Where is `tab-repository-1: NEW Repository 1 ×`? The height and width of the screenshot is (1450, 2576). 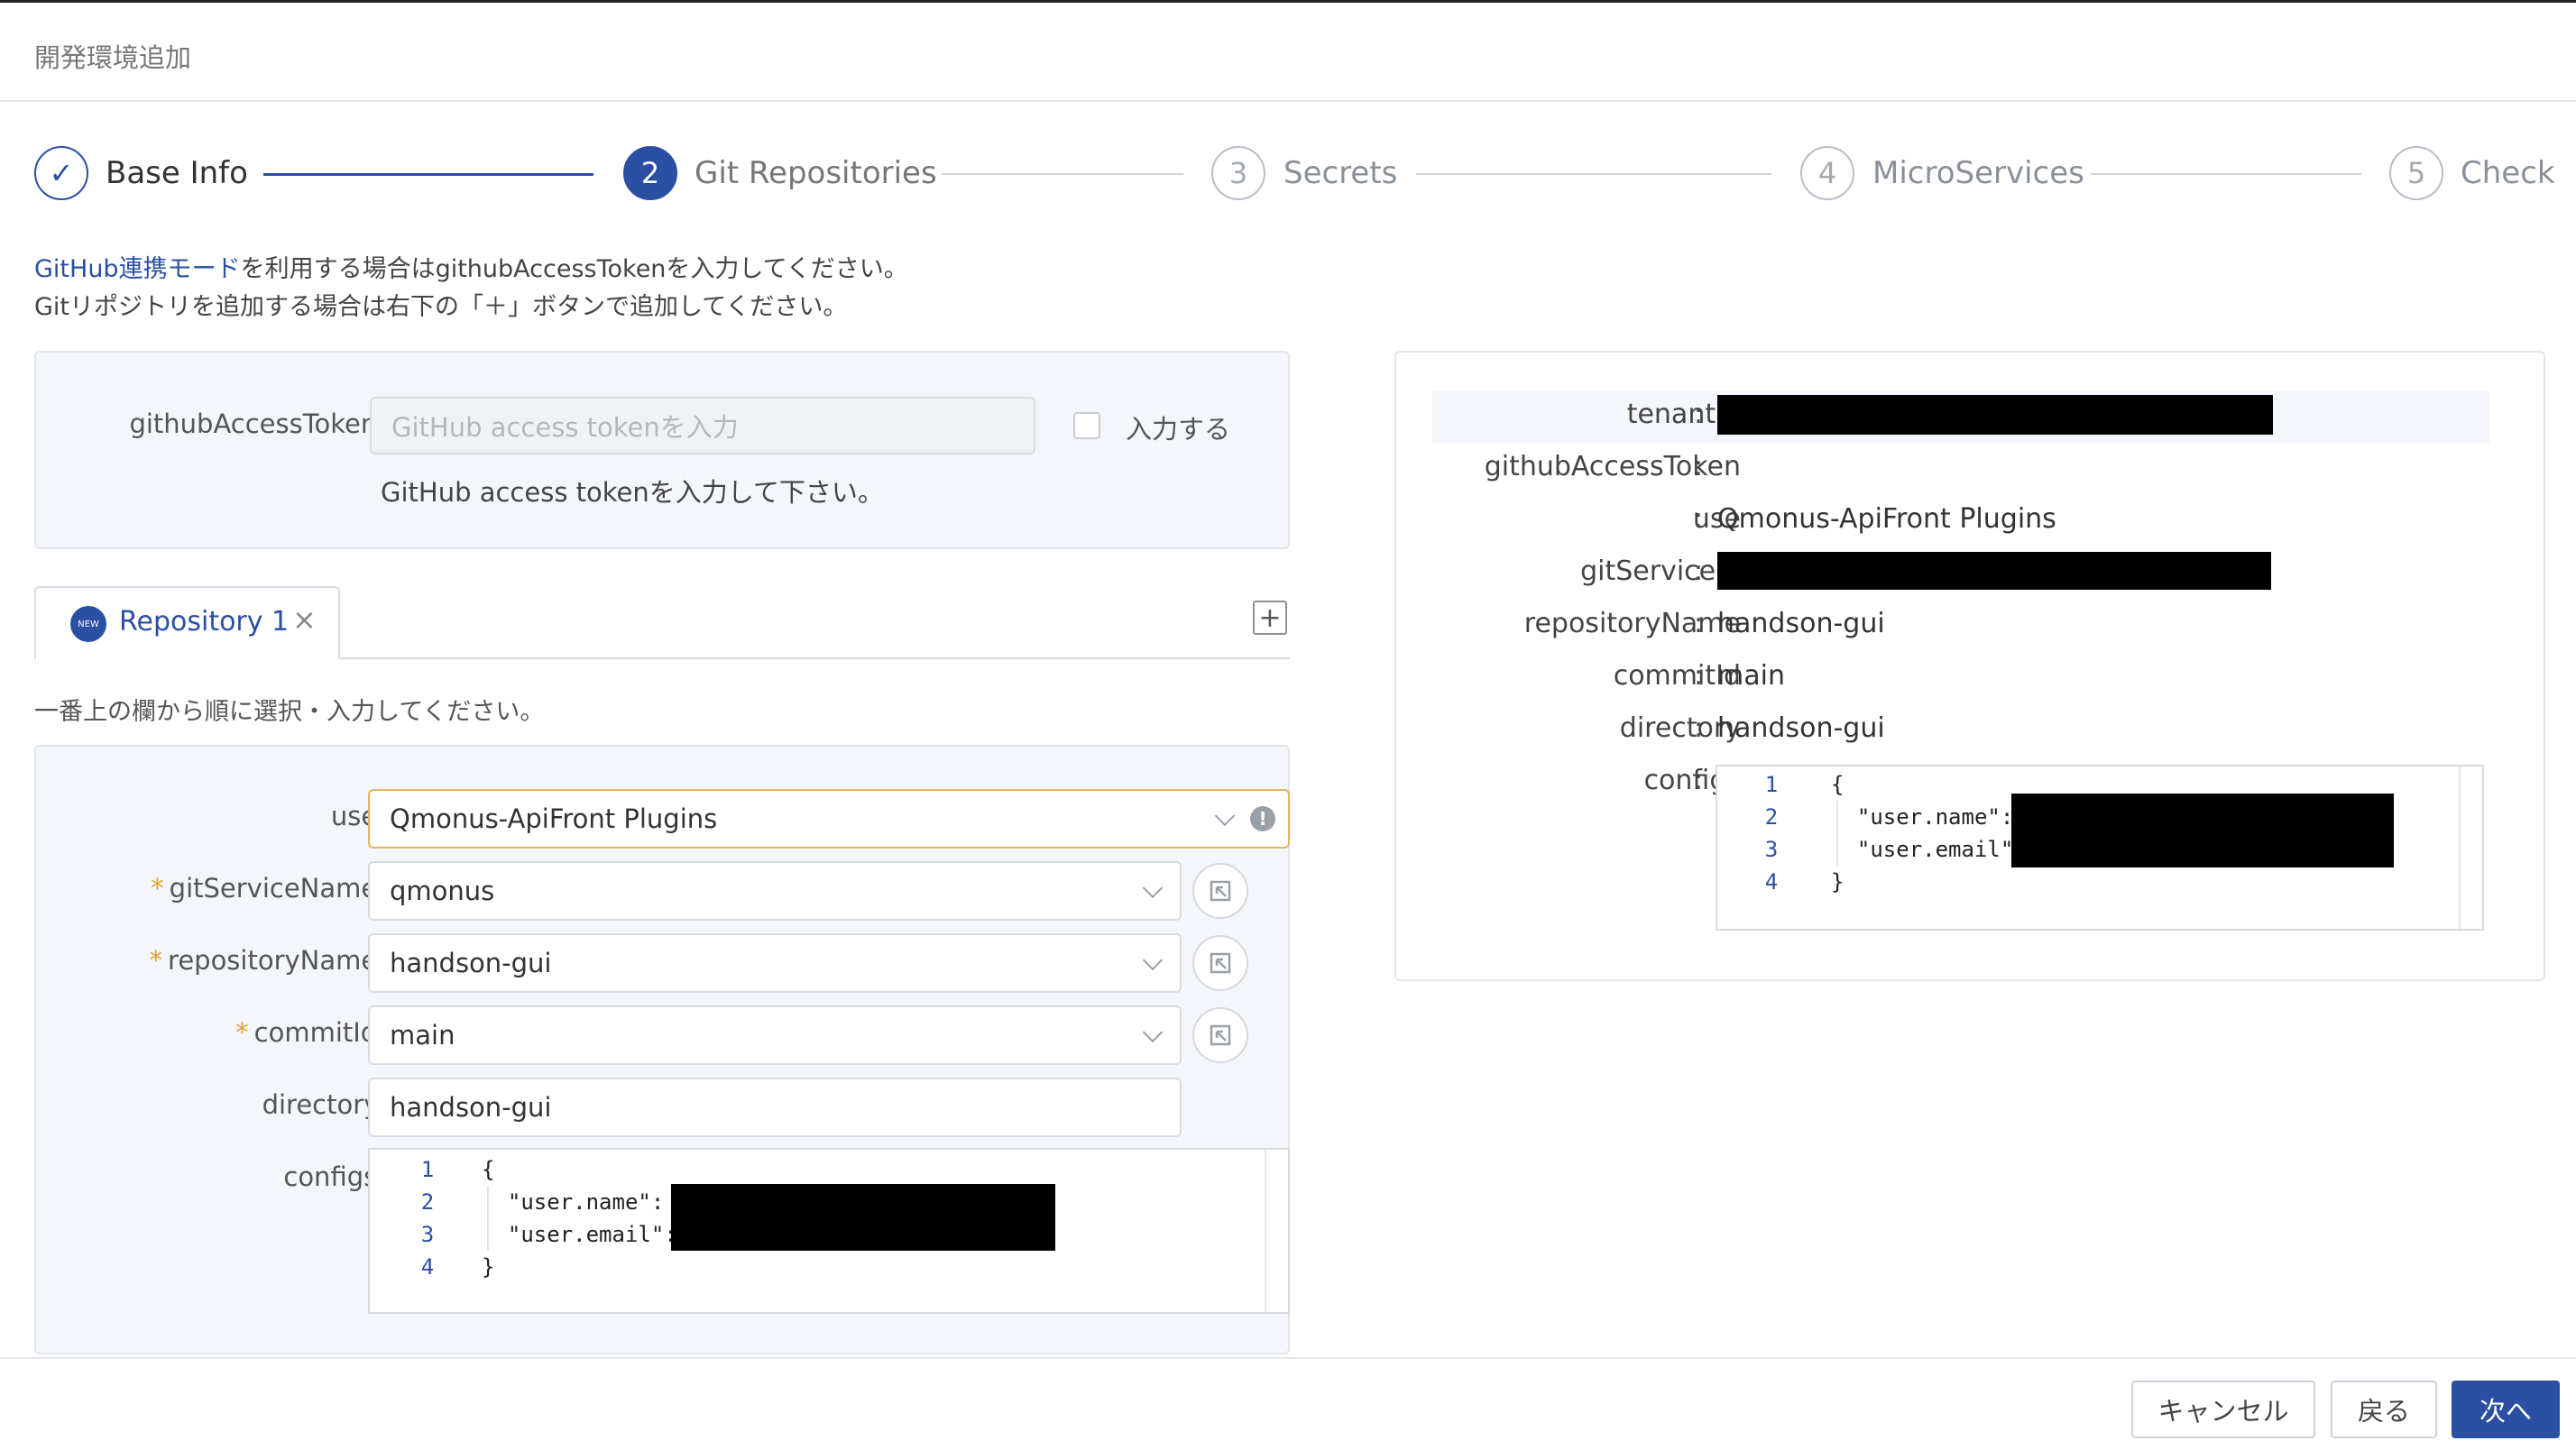
tab-repository-1: NEW Repository 1 × is located at coordinates (187, 622).